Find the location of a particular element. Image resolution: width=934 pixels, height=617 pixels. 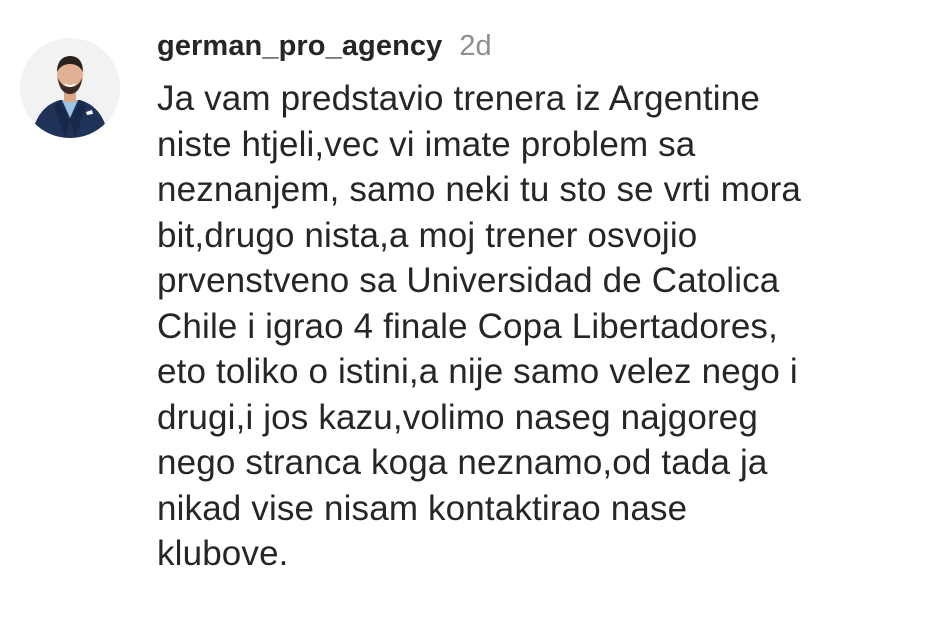

timestamp: 2d is located at coordinates (475, 46).